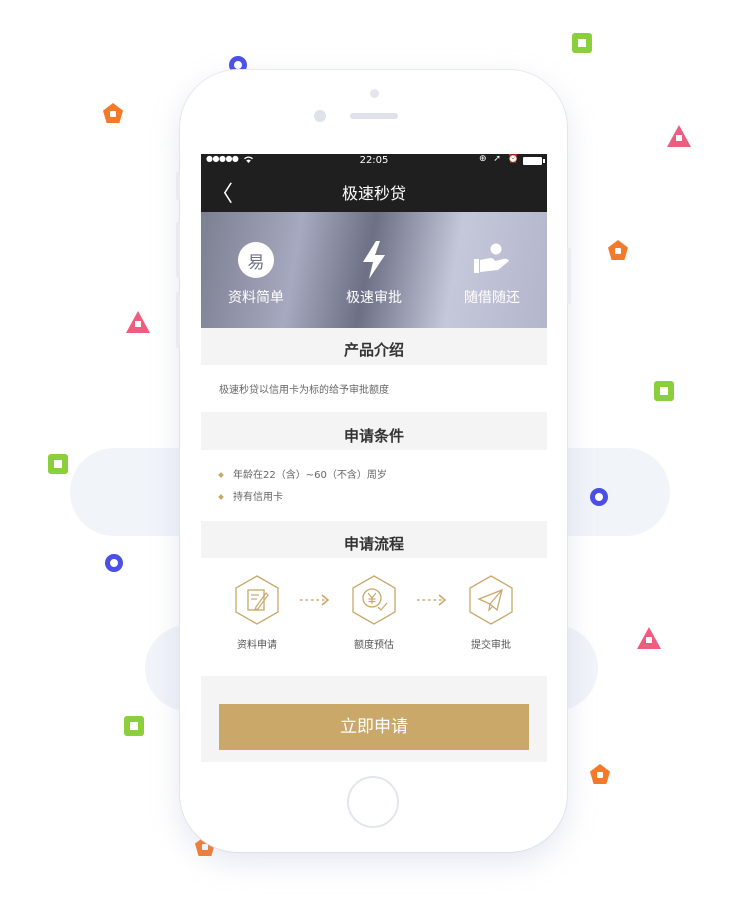  Describe the element at coordinates (256, 260) in the screenshot. I see `yi-badge-icon: 易` at that location.